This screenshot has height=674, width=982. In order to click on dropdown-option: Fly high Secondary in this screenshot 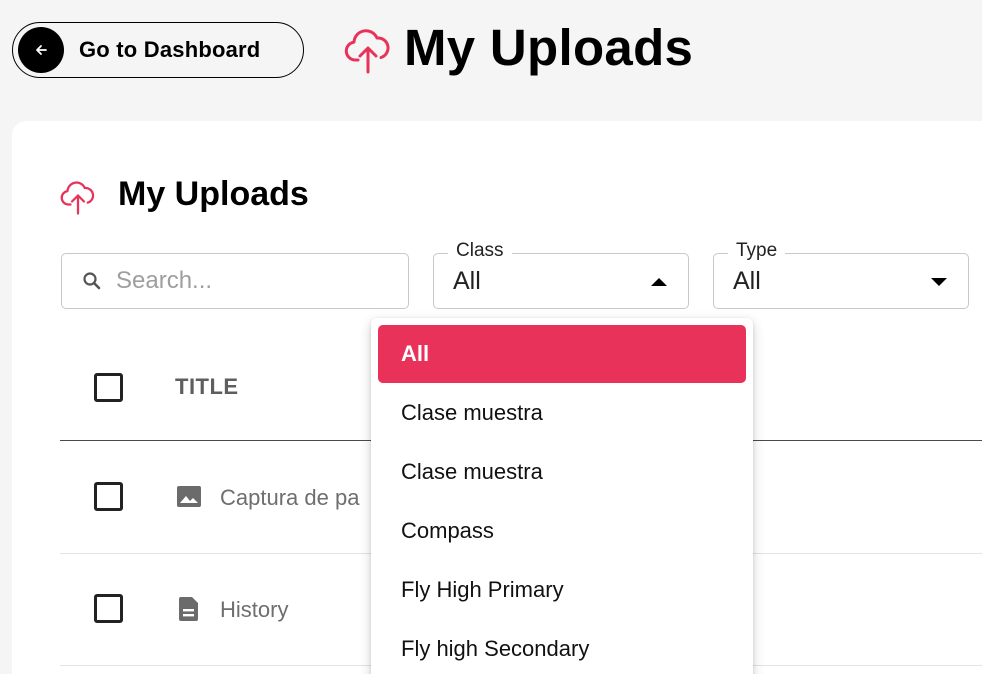, I will do `click(562, 646)`.